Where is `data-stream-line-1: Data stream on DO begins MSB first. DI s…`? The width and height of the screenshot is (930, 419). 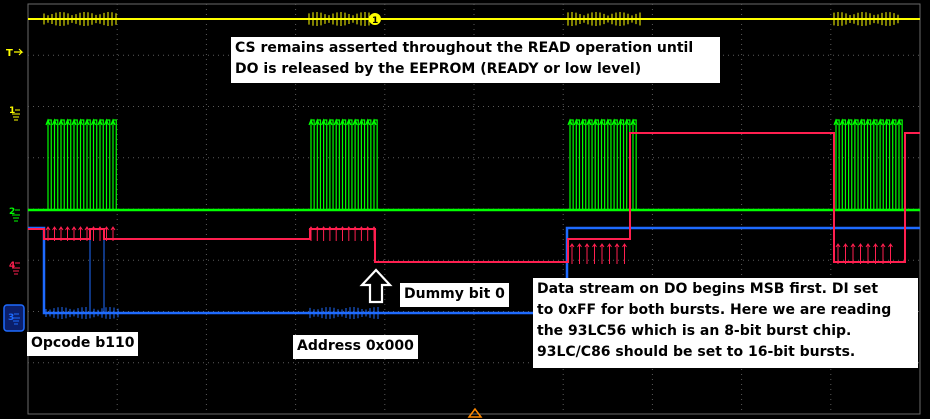 data-stream-line-1: Data stream on DO begins MSB first. DI s… is located at coordinates (708, 289).